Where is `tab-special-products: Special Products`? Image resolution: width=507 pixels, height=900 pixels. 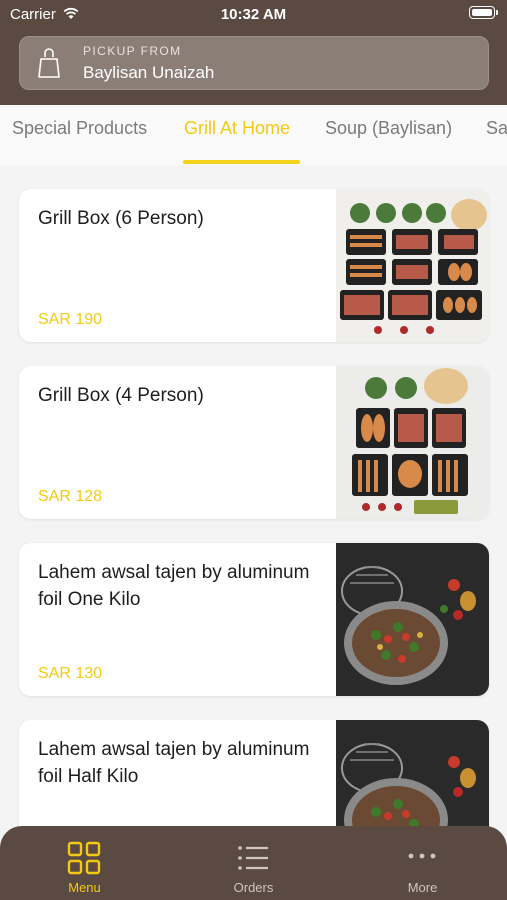
tab-special-products: Special Products is located at coordinates (79, 128).